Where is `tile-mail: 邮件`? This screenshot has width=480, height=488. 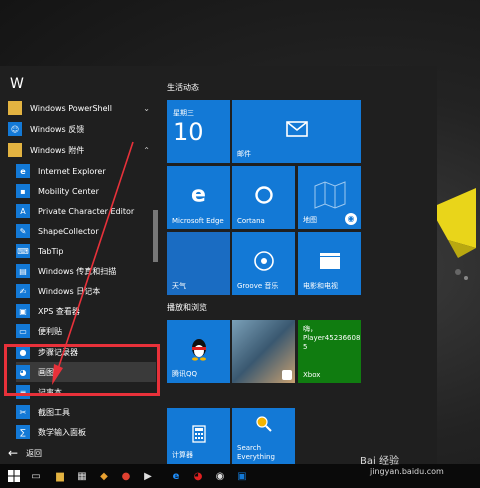
tile-mail: 邮件 is located at coordinates (296, 131).